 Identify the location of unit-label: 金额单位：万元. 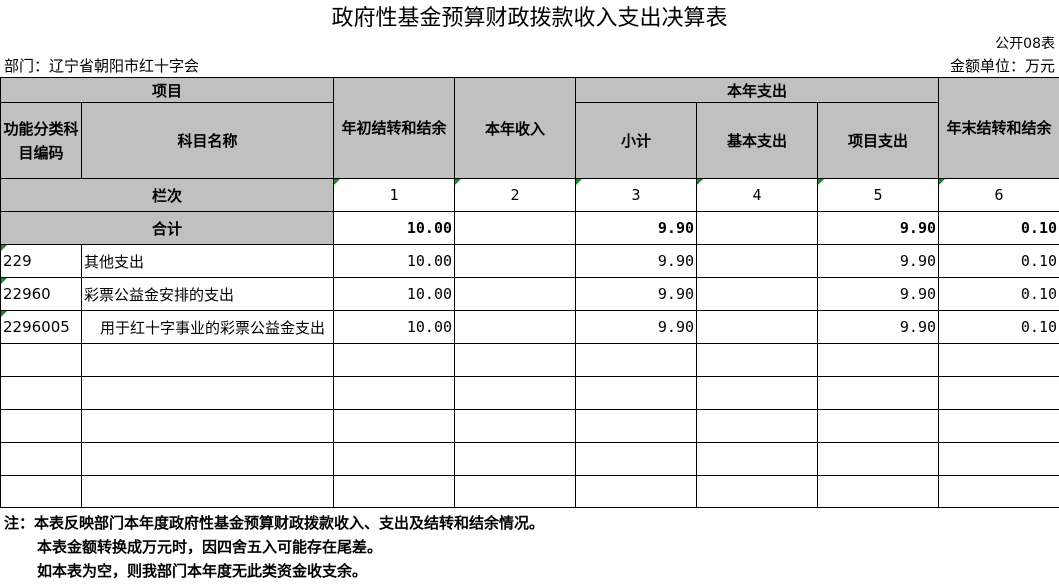
(1002, 66).